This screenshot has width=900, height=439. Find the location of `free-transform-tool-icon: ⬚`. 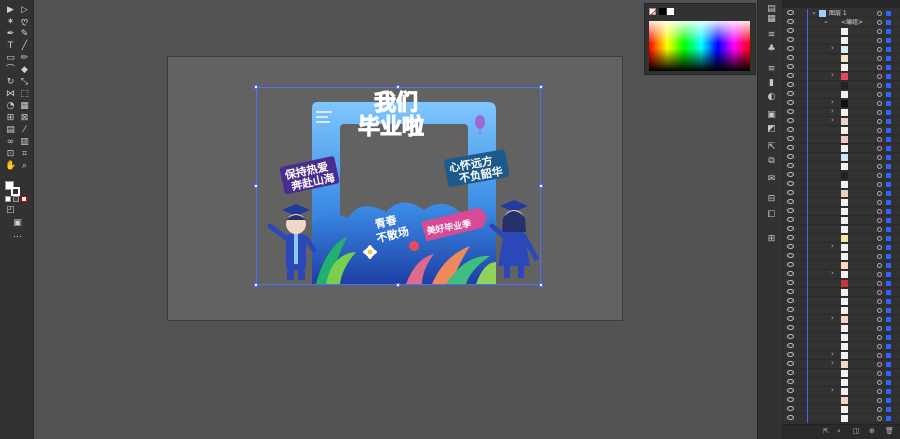

free-transform-tool-icon: ⬚ is located at coordinates (24, 94).